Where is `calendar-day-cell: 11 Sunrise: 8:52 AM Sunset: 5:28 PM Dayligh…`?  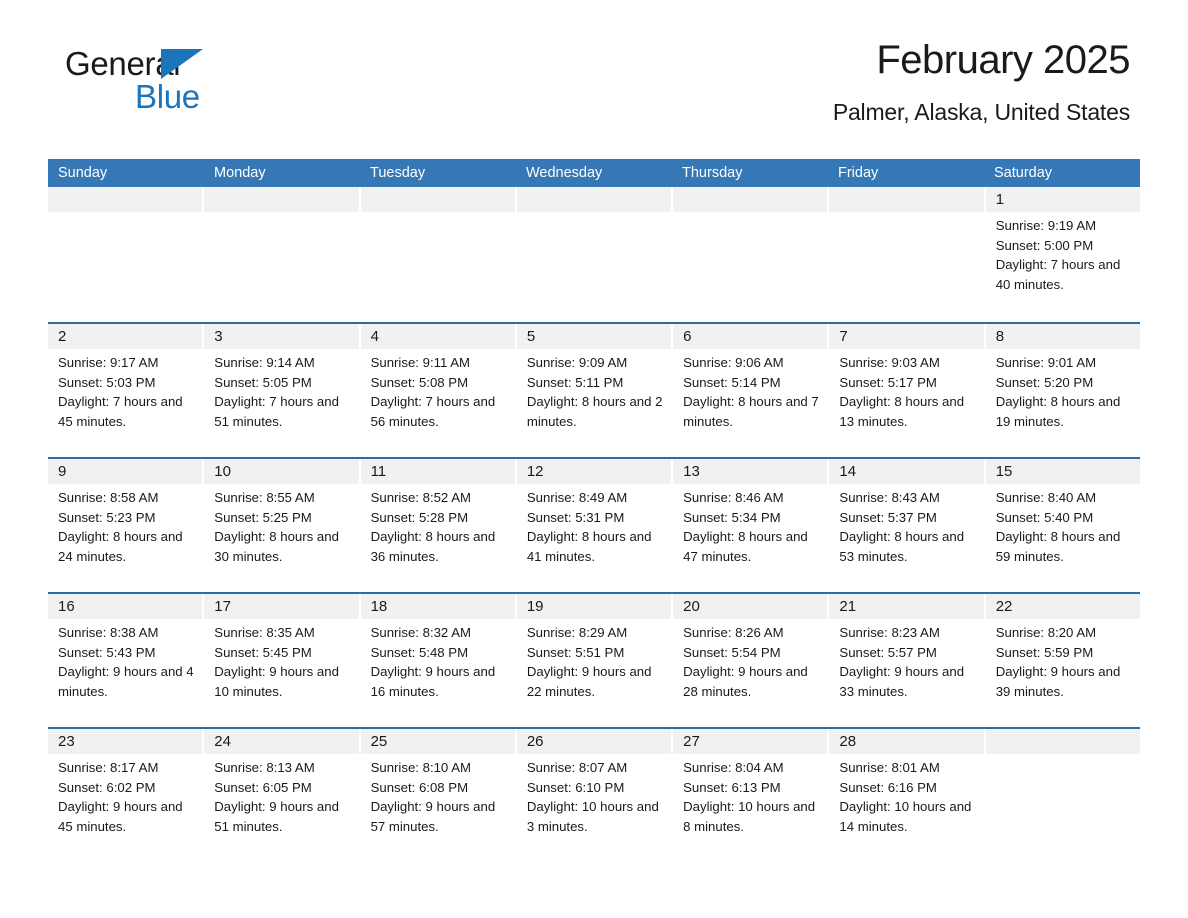
calendar-day-cell: 11 Sunrise: 8:52 AM Sunset: 5:28 PM Dayligh… is located at coordinates (437, 525).